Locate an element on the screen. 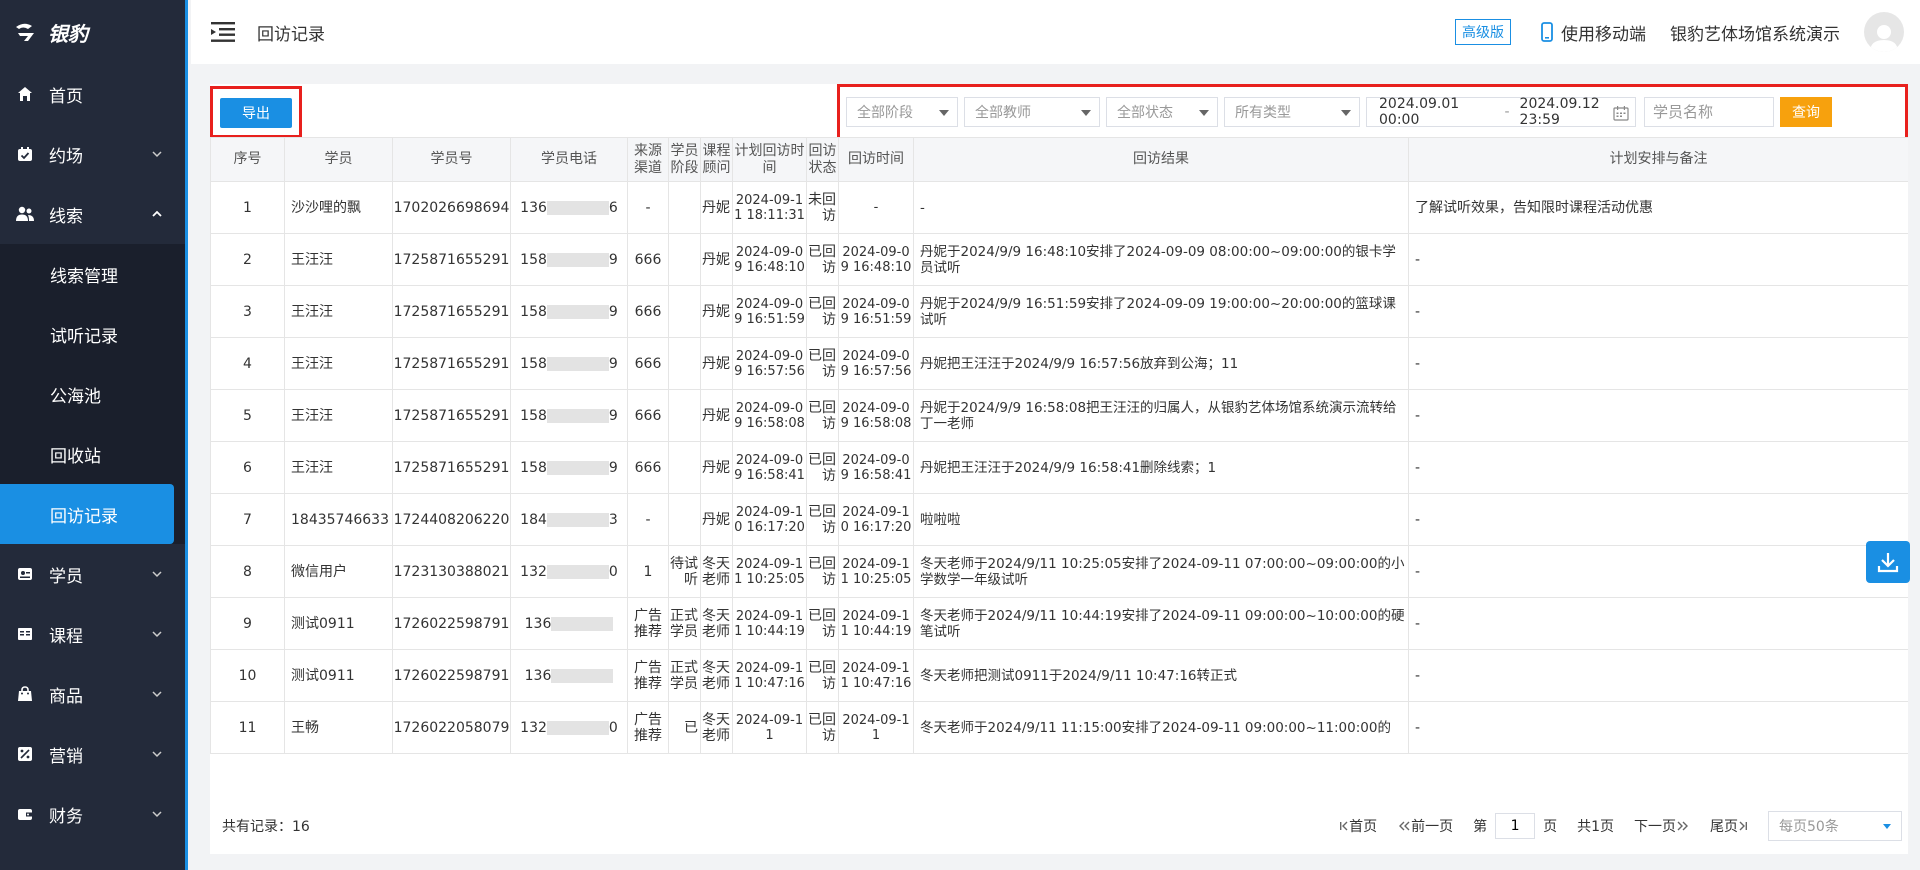 This screenshot has height=870, width=1920. cell-student-id: 1702026698694 is located at coordinates (451, 207).